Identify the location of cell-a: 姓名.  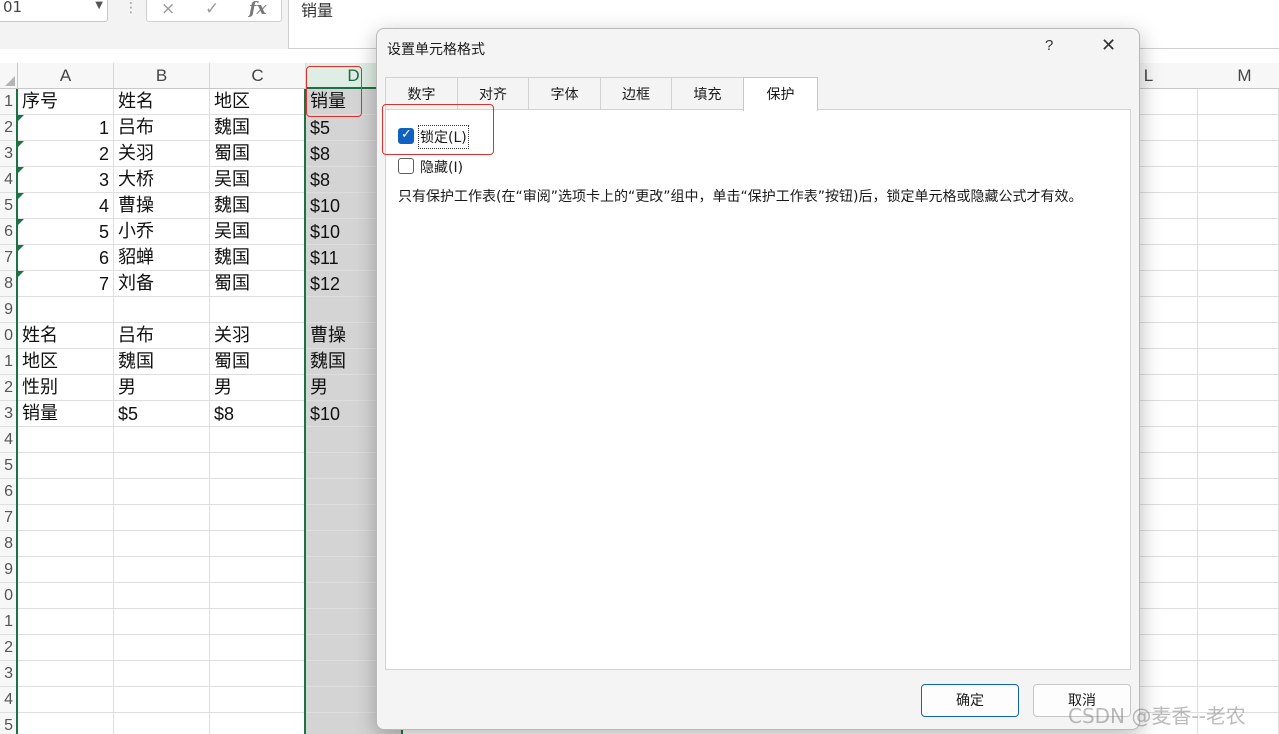
(66, 336).